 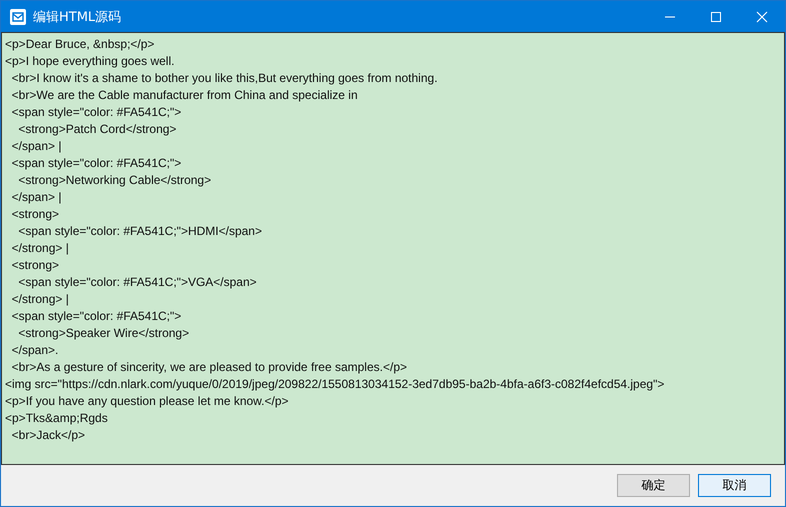 What do you see at coordinates (224, 78) in the screenshot?
I see `code-line: <br>I know it's a shame to bother you like this,But everything goes from nothing.` at bounding box center [224, 78].